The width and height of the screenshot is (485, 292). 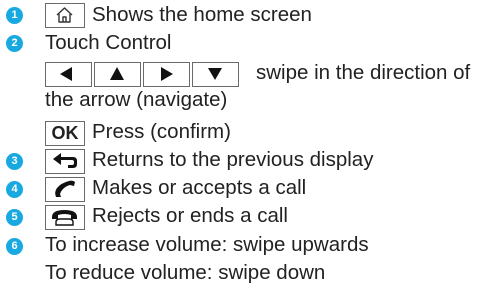 What do you see at coordinates (190, 215) in the screenshot?
I see `item-5-text: Rejects or ends a call` at bounding box center [190, 215].